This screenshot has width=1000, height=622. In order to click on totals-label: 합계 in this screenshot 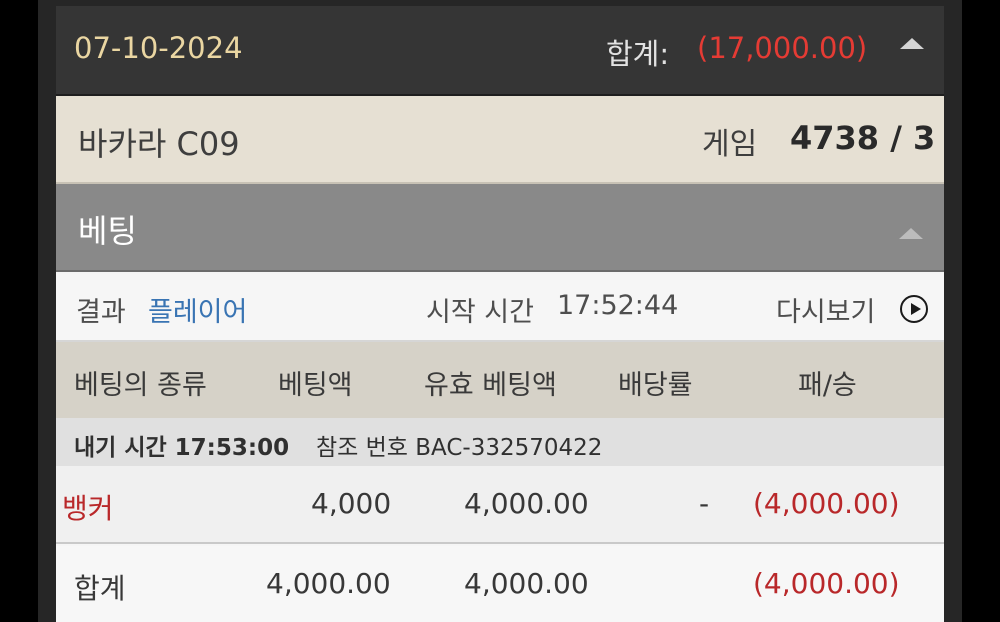, I will do `click(100, 588)`.